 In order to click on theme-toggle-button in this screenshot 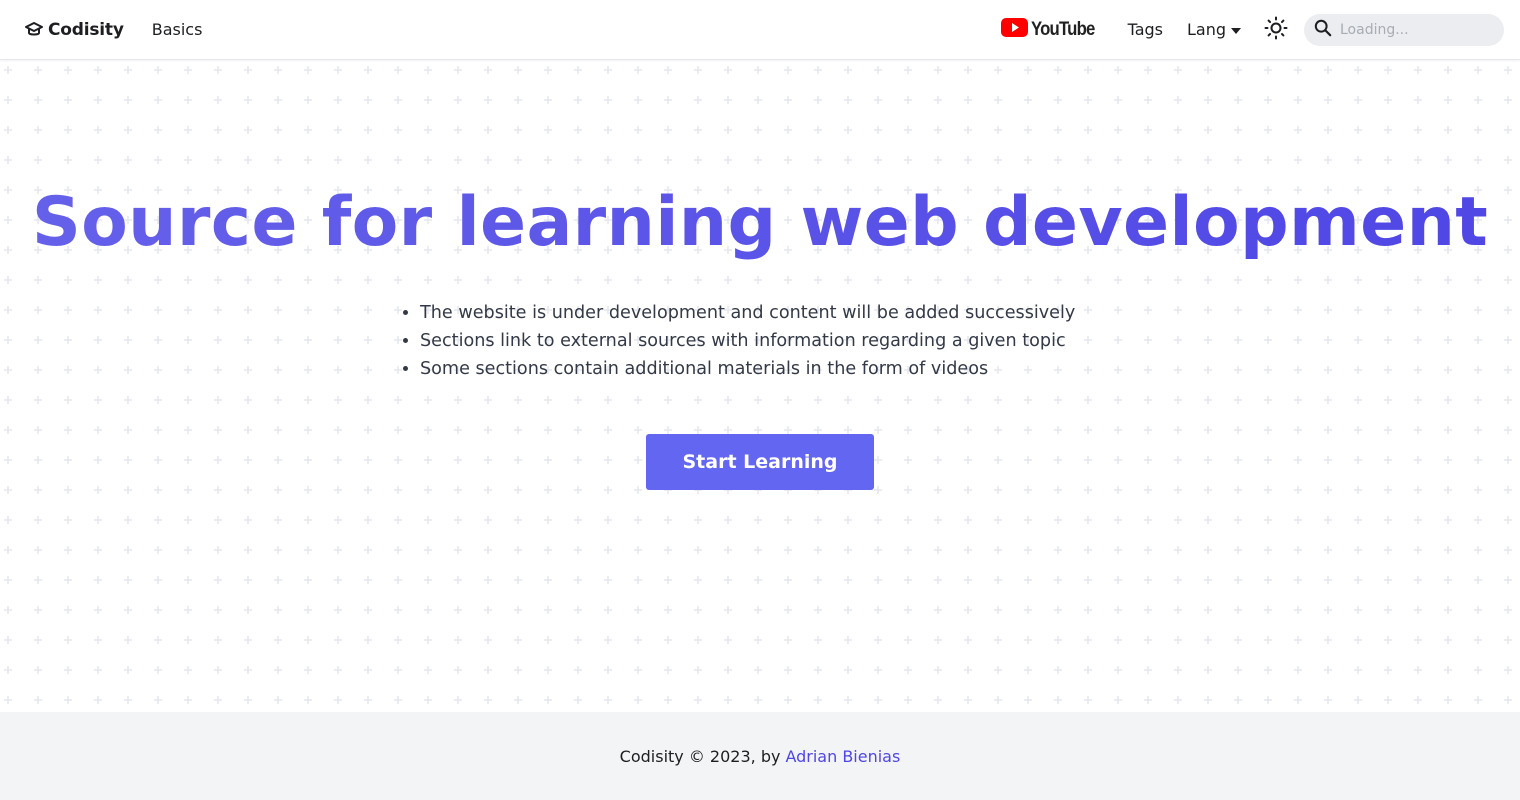, I will do `click(1276, 30)`.